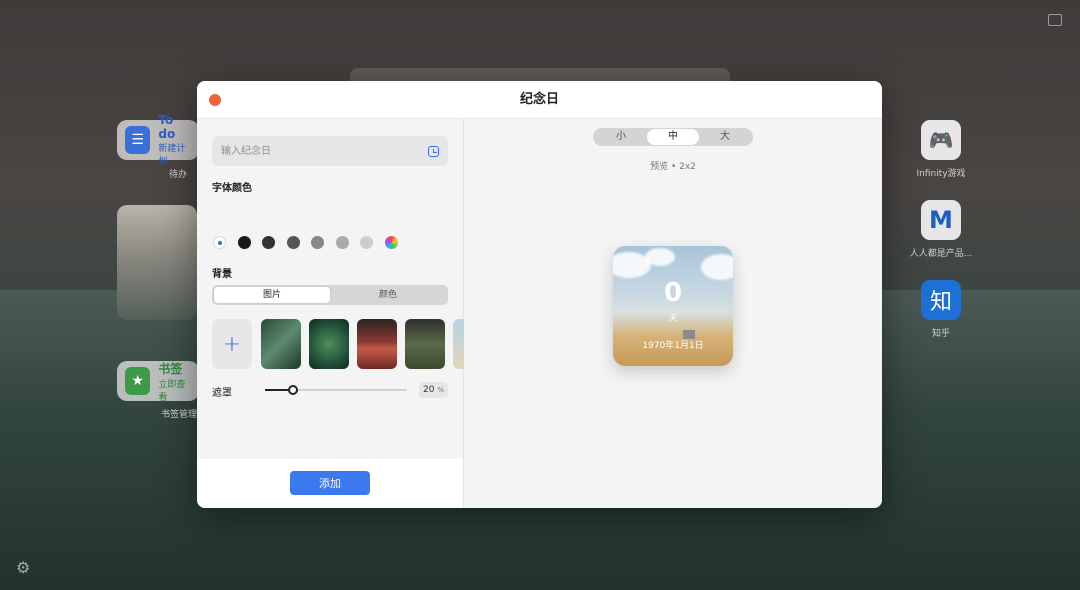 The image size is (1080, 590). I want to click on date-picker-icon, so click(433, 151).